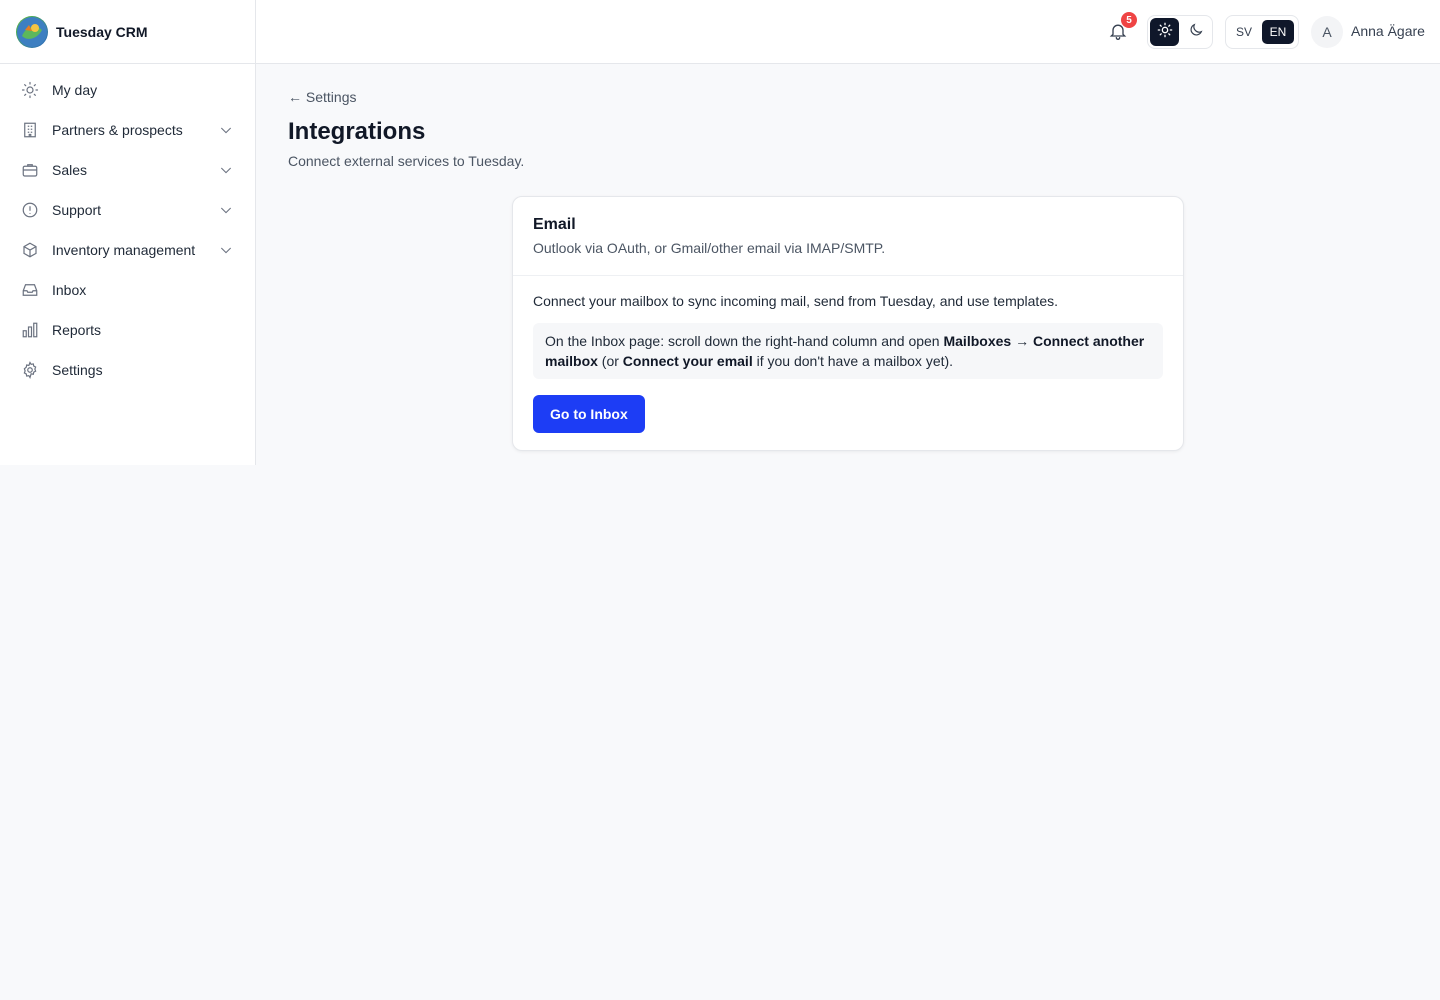 The width and height of the screenshot is (1440, 1000). I want to click on gear-icon, so click(30, 370).